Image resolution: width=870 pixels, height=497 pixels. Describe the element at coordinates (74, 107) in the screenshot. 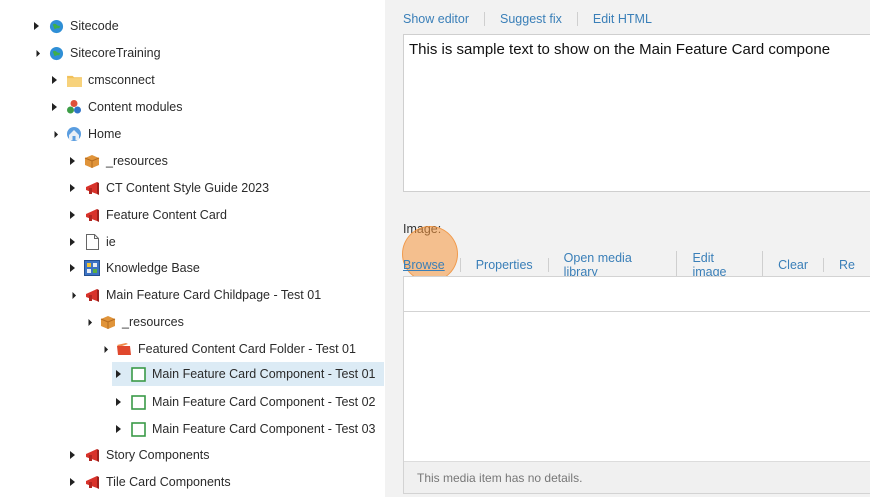

I see `modules-icon` at that location.